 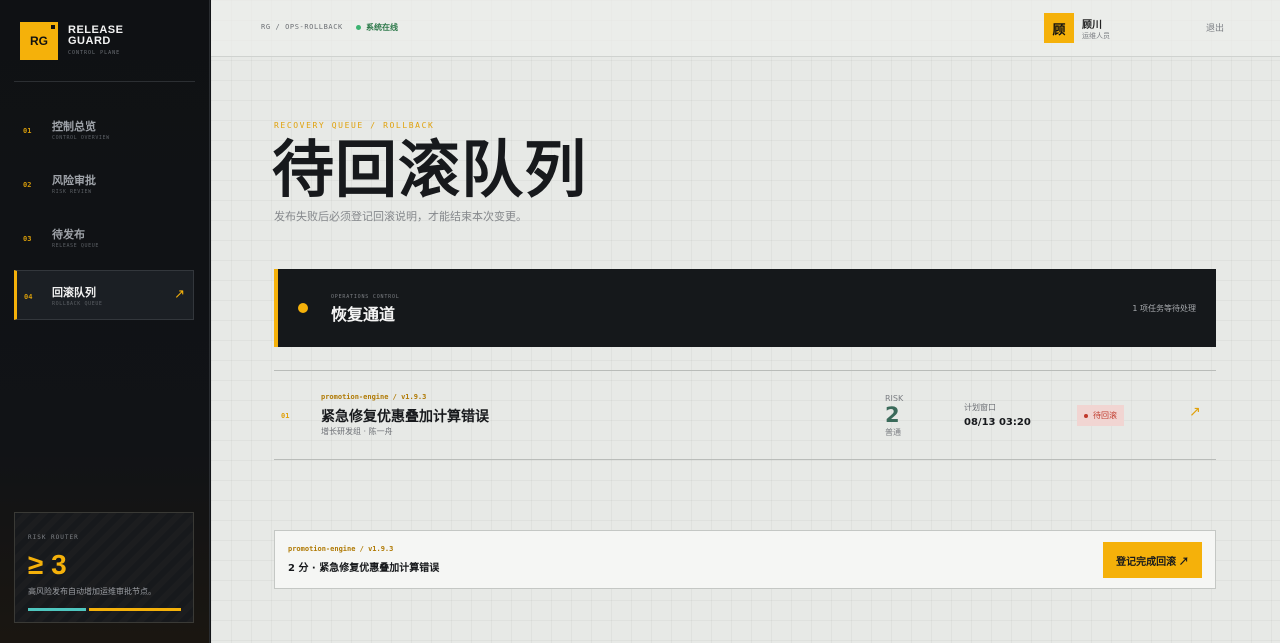 I want to click on sidebar-item-release-queue: 03 待发布 RELEASE QUEUE, so click(x=104, y=238).